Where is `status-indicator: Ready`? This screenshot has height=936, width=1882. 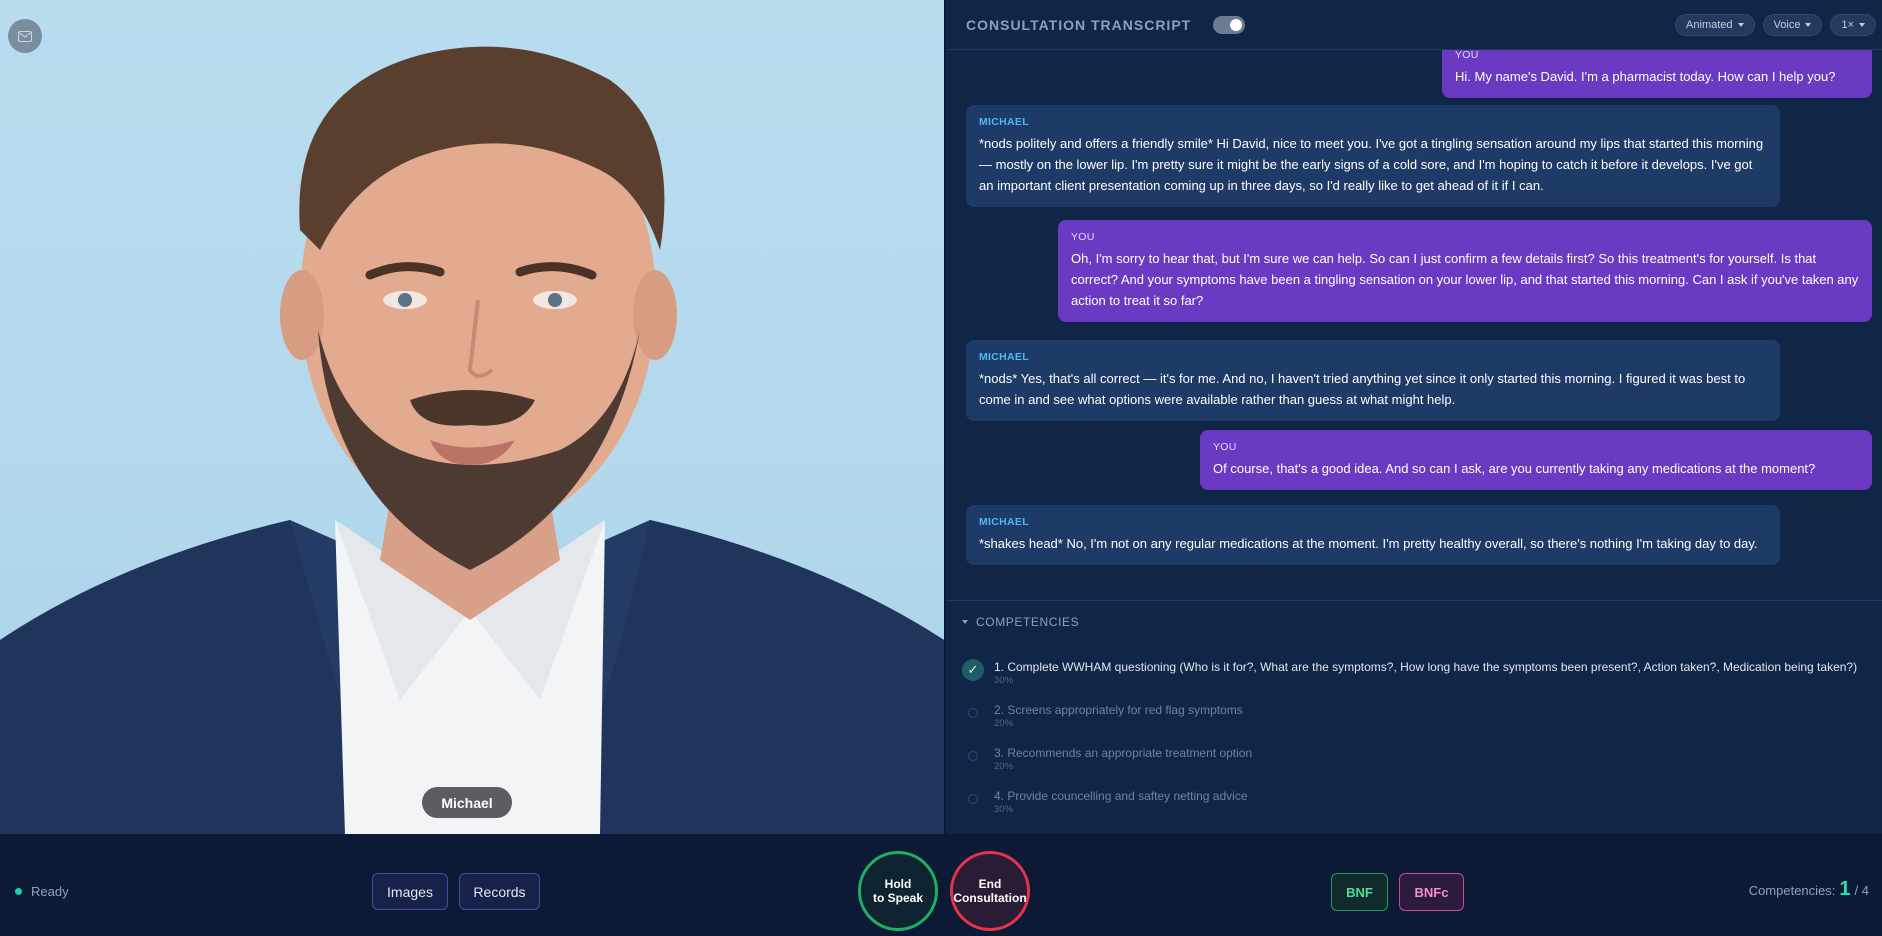 status-indicator: Ready is located at coordinates (42, 891).